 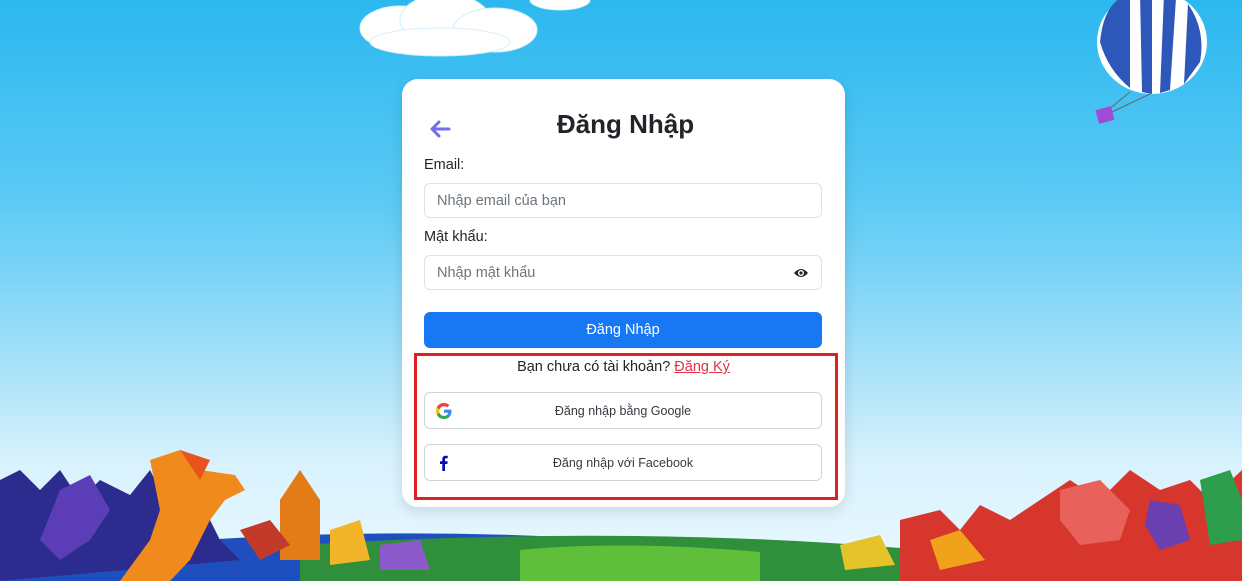 I want to click on facebook-button-label: Đăng nhập với Facebook, so click(x=623, y=462).